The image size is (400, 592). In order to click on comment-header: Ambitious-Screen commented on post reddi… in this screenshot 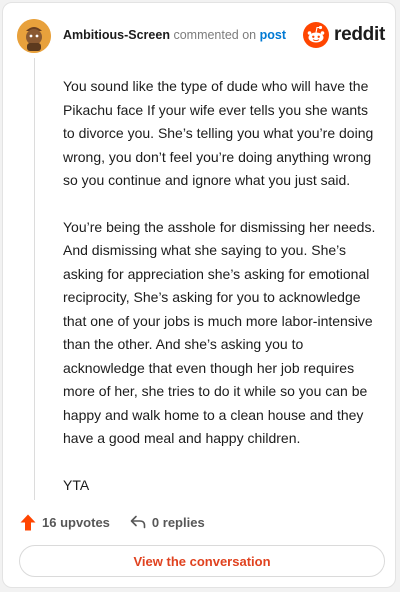, I will do `click(201, 36)`.